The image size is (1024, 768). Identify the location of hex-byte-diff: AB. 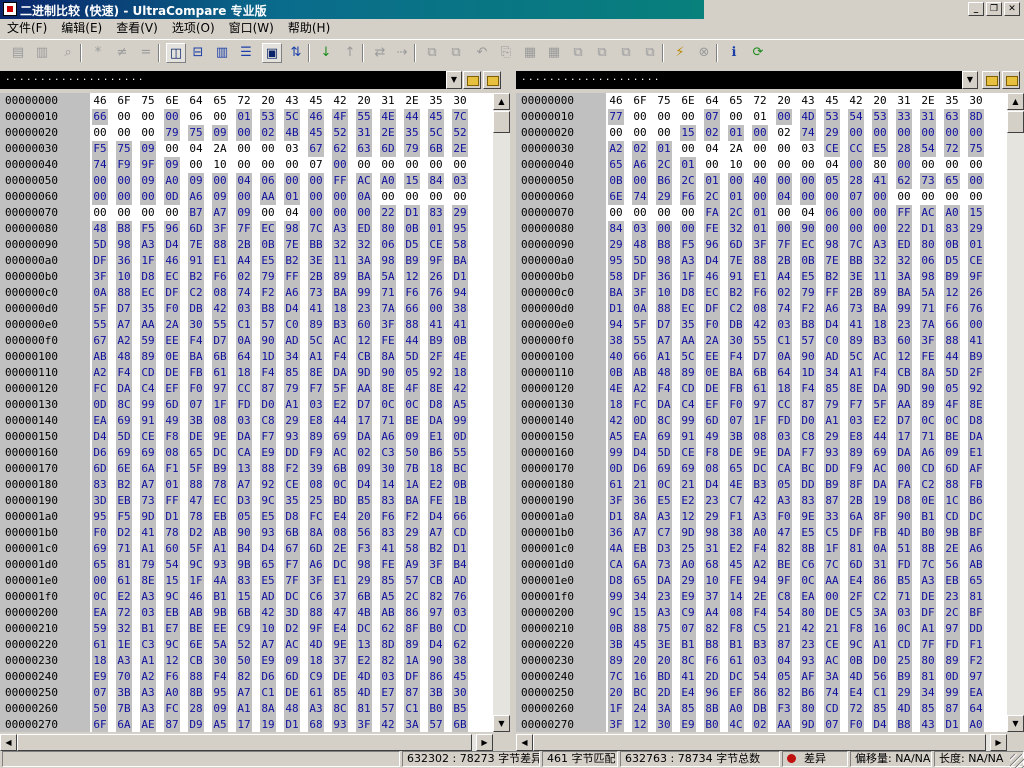
(196, 613).